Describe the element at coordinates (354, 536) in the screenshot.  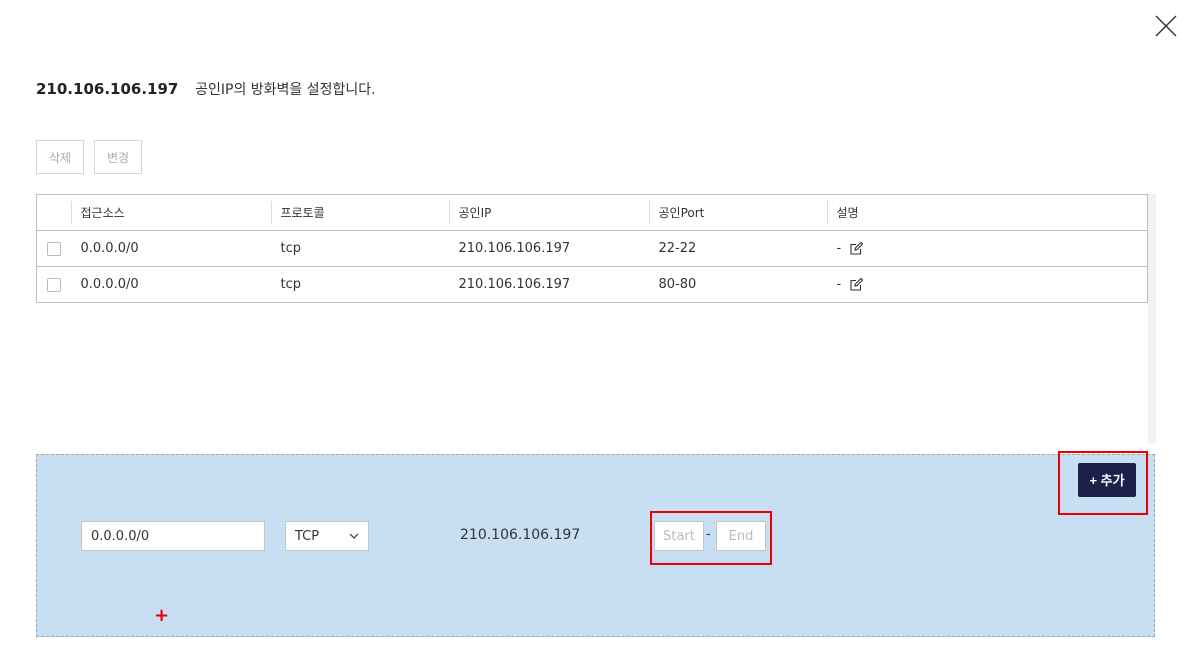
I see `chevron-down-icon` at that location.